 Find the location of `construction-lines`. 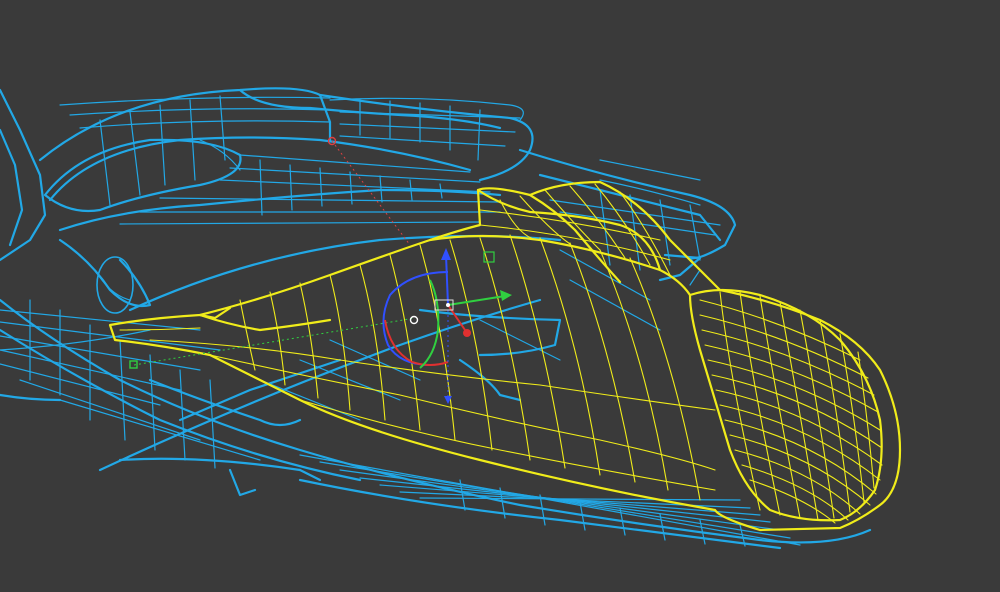

construction-lines is located at coordinates (274, 253).